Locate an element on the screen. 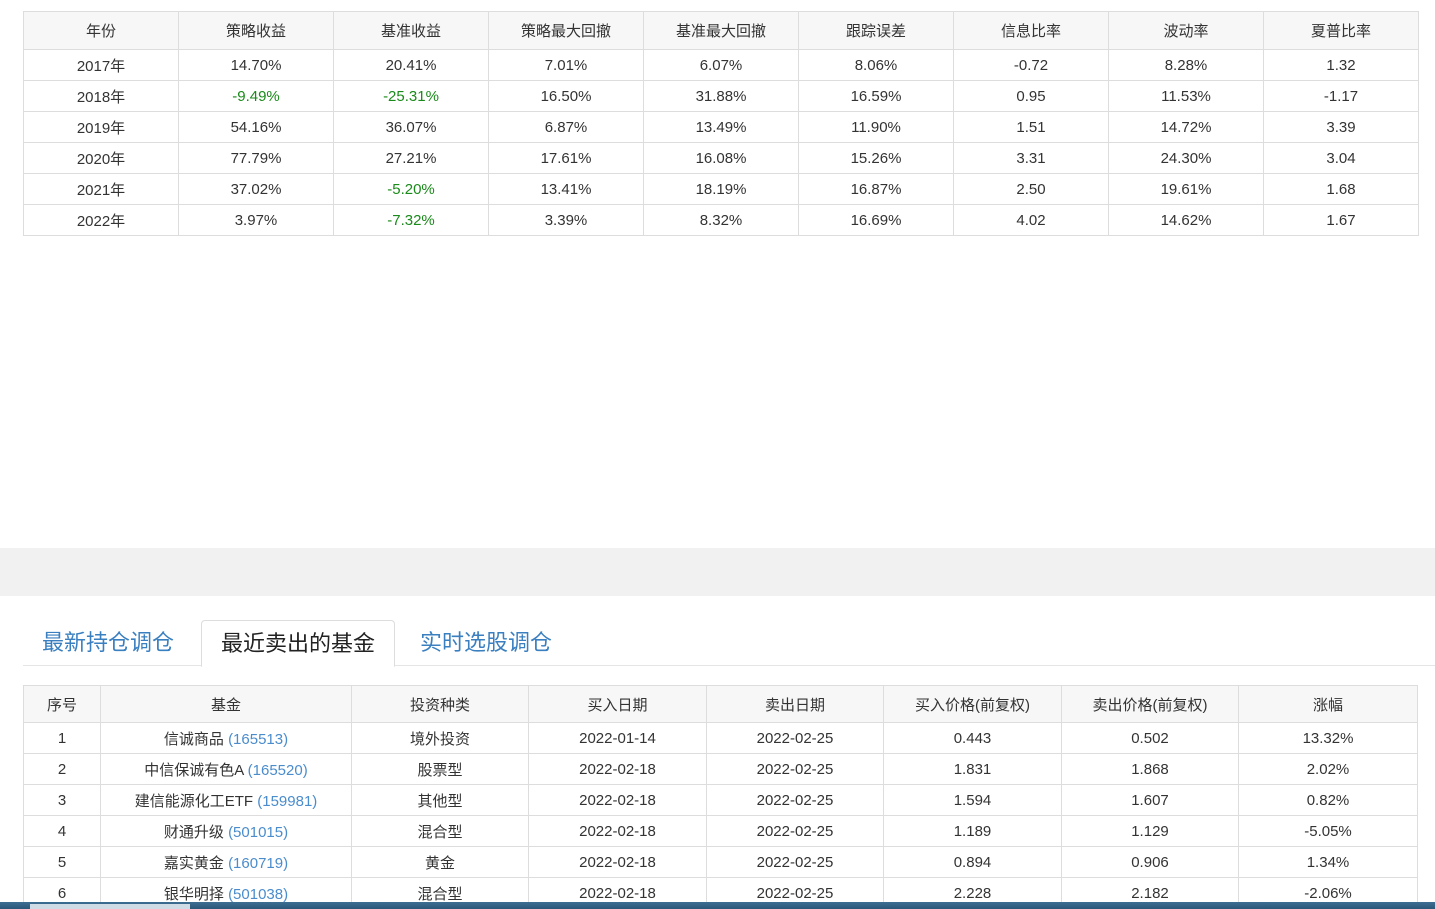  table-cell: 14.72% is located at coordinates (1186, 127).